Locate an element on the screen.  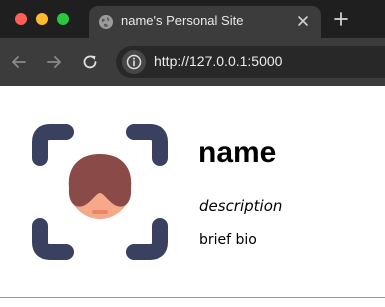
browser-tab-bar: name's Personal Site is located at coordinates (192, 19).